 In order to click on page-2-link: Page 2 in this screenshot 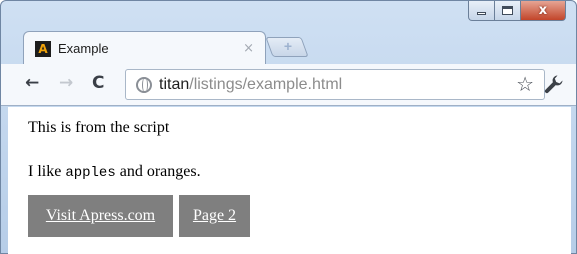, I will do `click(214, 216)`.